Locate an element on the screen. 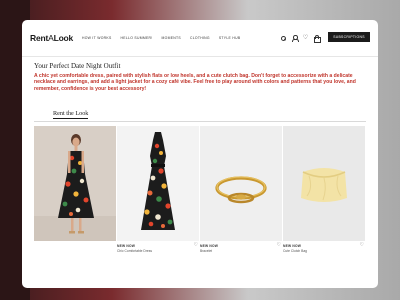  product-card-model is located at coordinates (75, 191).